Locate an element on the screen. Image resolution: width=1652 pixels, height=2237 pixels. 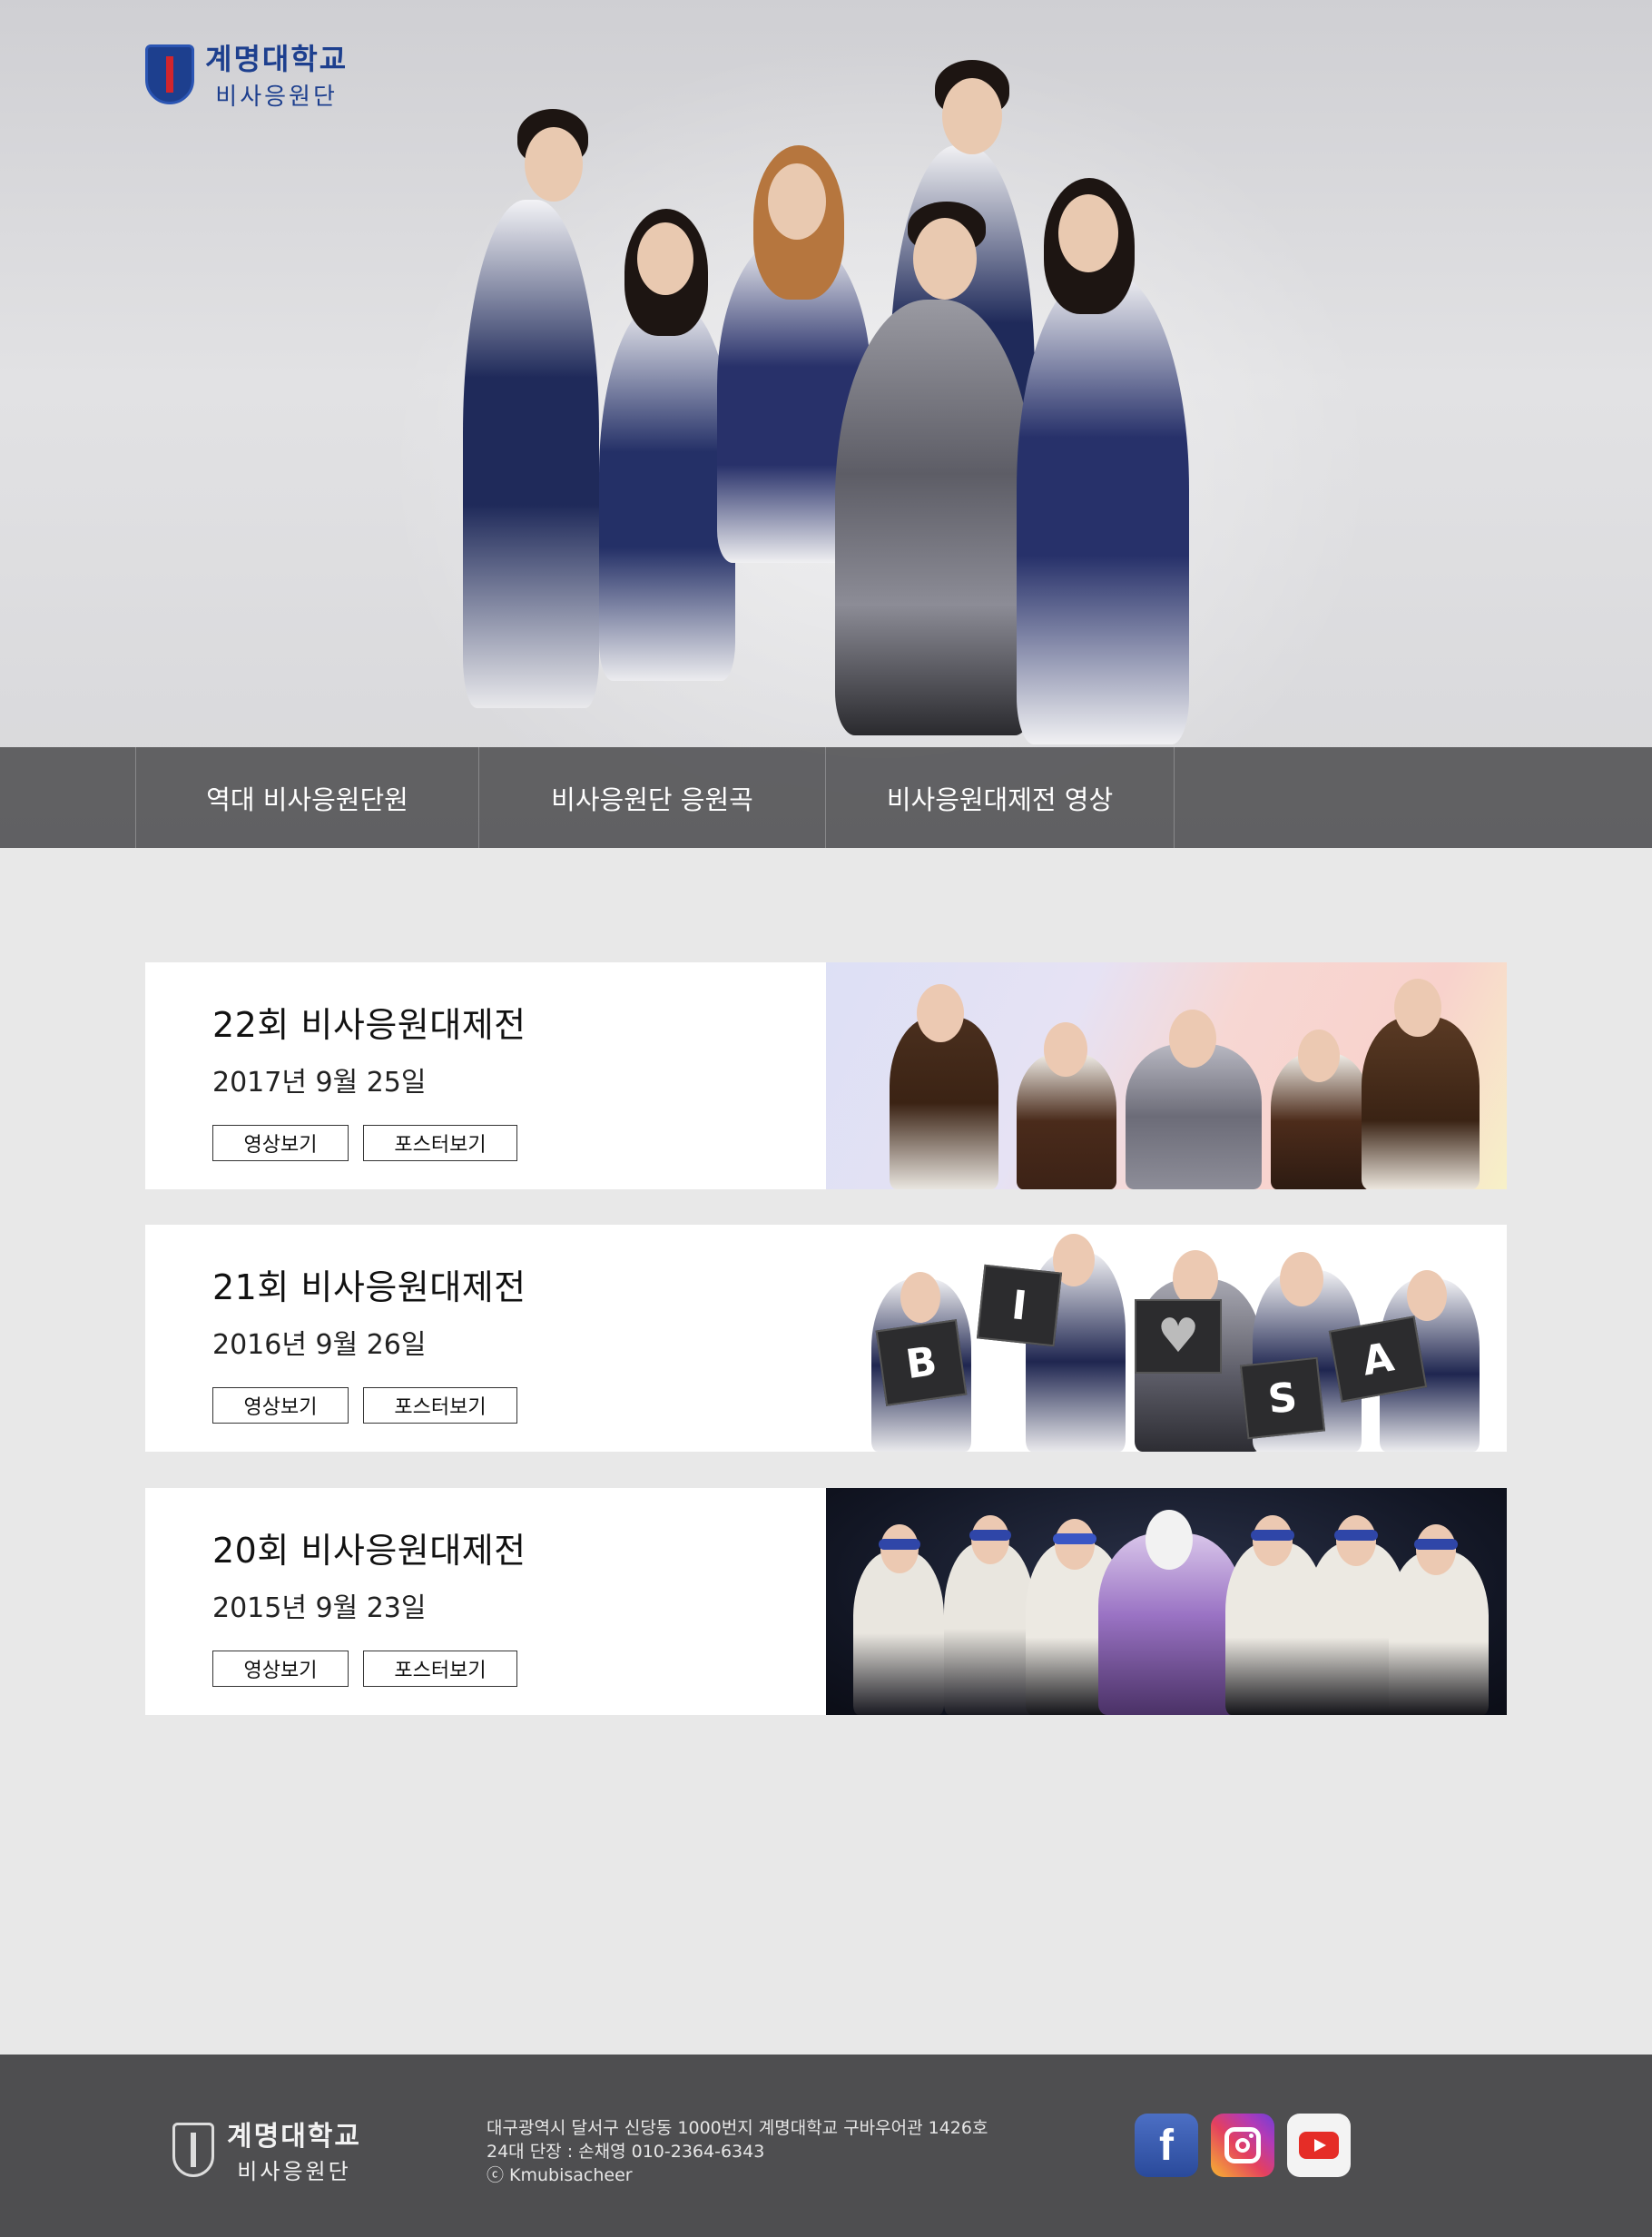
footer-logo: 계명대학교 비사응원단 is located at coordinates (266, 2149).